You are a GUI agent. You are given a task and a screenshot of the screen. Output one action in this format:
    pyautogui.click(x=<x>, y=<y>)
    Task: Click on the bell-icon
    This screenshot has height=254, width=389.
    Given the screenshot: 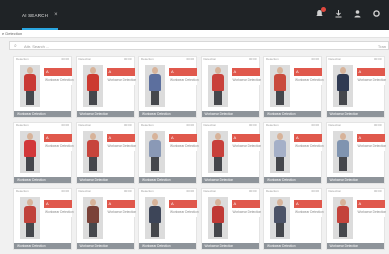 What is the action you would take?
    pyautogui.click(x=320, y=12)
    